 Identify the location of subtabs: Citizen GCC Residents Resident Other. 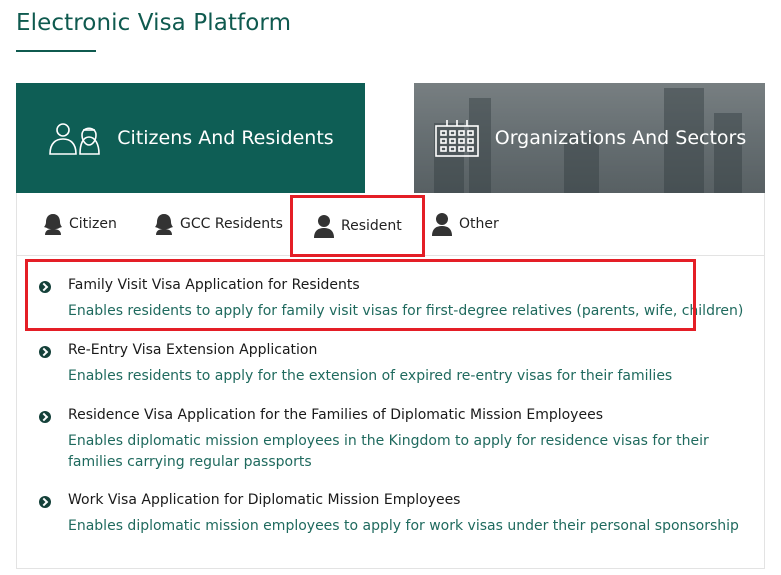
(390, 225).